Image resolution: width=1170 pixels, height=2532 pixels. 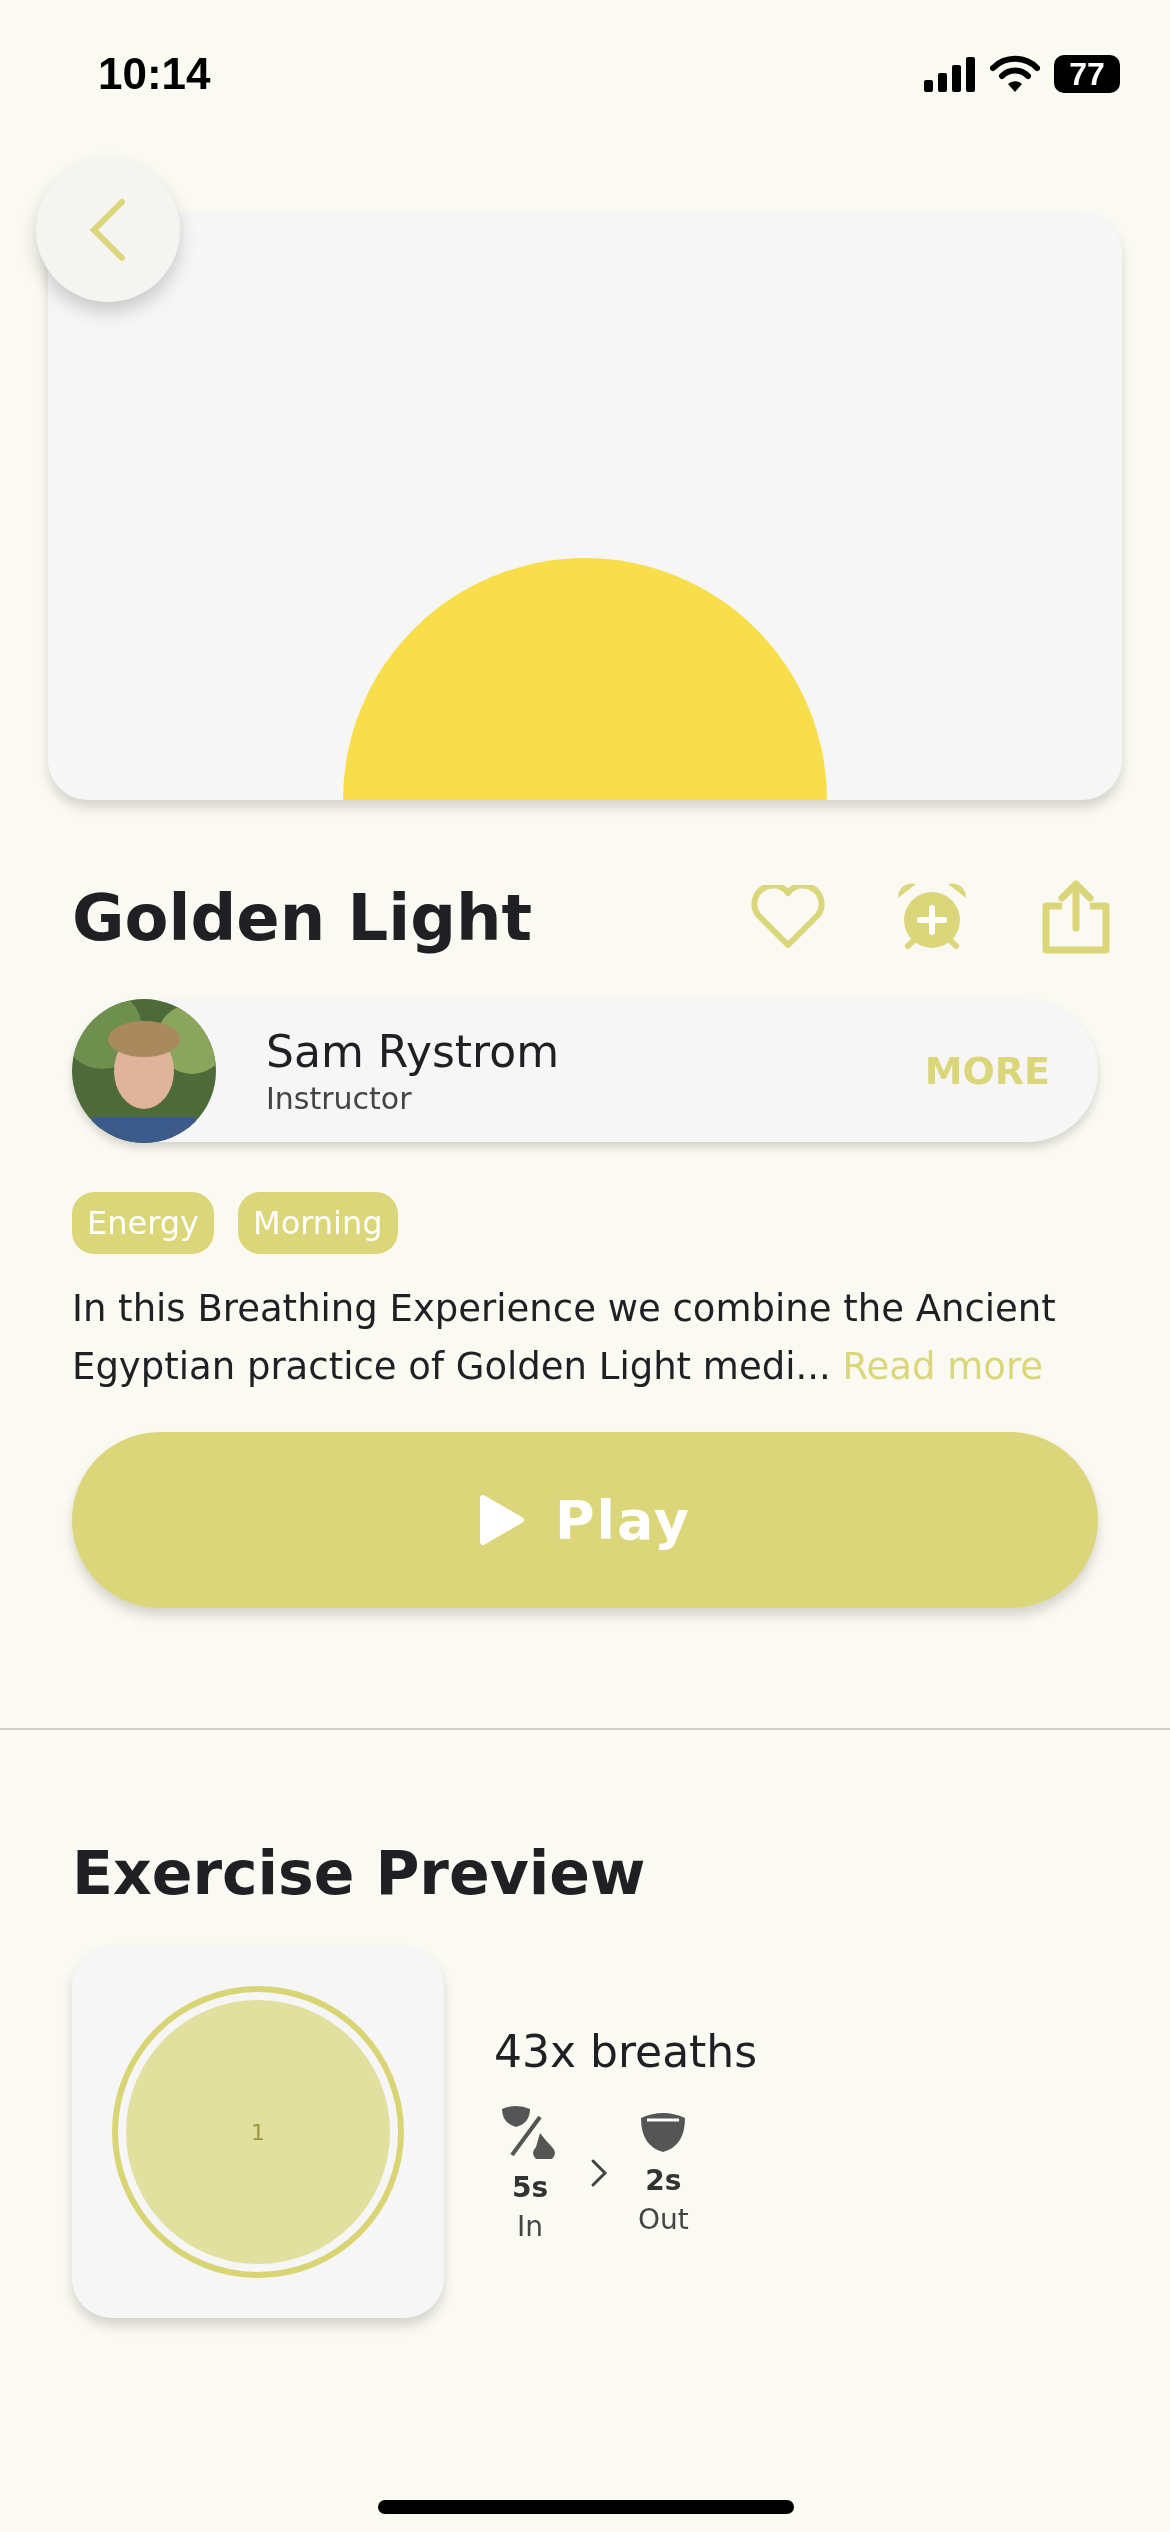 What do you see at coordinates (501, 1520) in the screenshot?
I see `play-icon` at bounding box center [501, 1520].